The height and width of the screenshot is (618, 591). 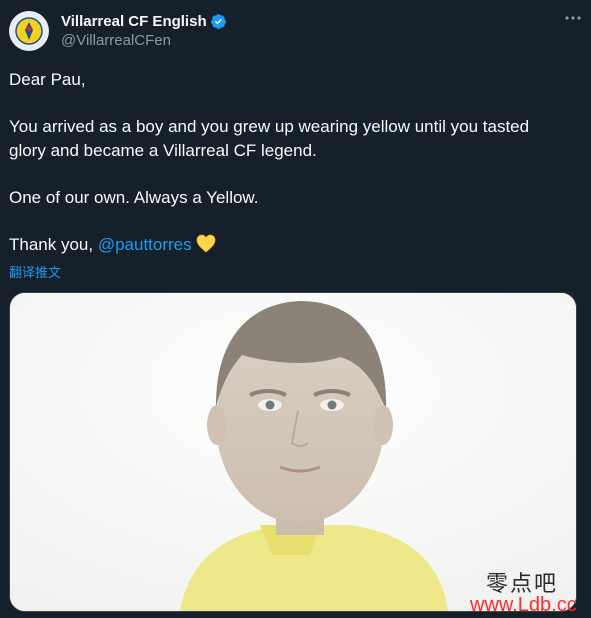 I want to click on avatar, so click(x=29, y=31).